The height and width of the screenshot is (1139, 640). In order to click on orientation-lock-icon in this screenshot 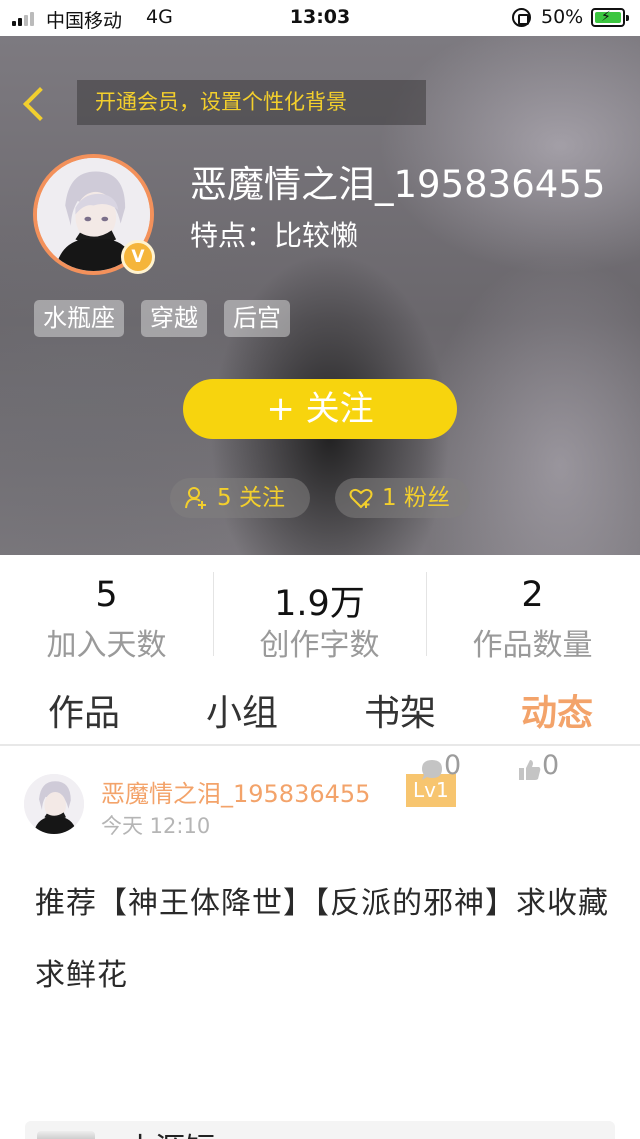, I will do `click(521, 17)`.